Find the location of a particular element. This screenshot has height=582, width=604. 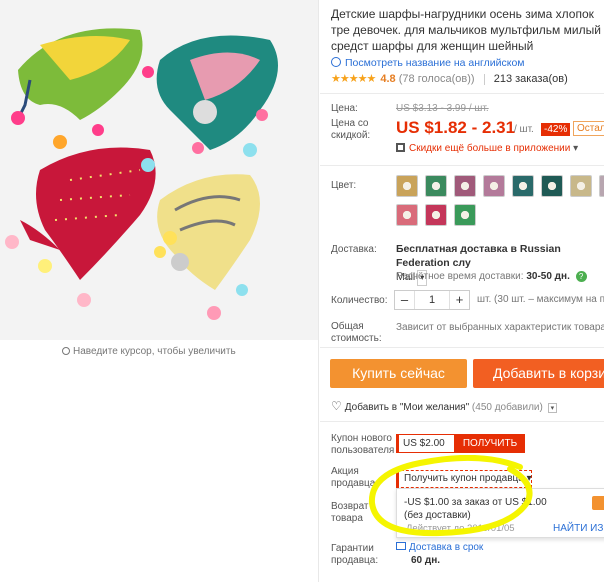

truck-icon is located at coordinates (401, 546).